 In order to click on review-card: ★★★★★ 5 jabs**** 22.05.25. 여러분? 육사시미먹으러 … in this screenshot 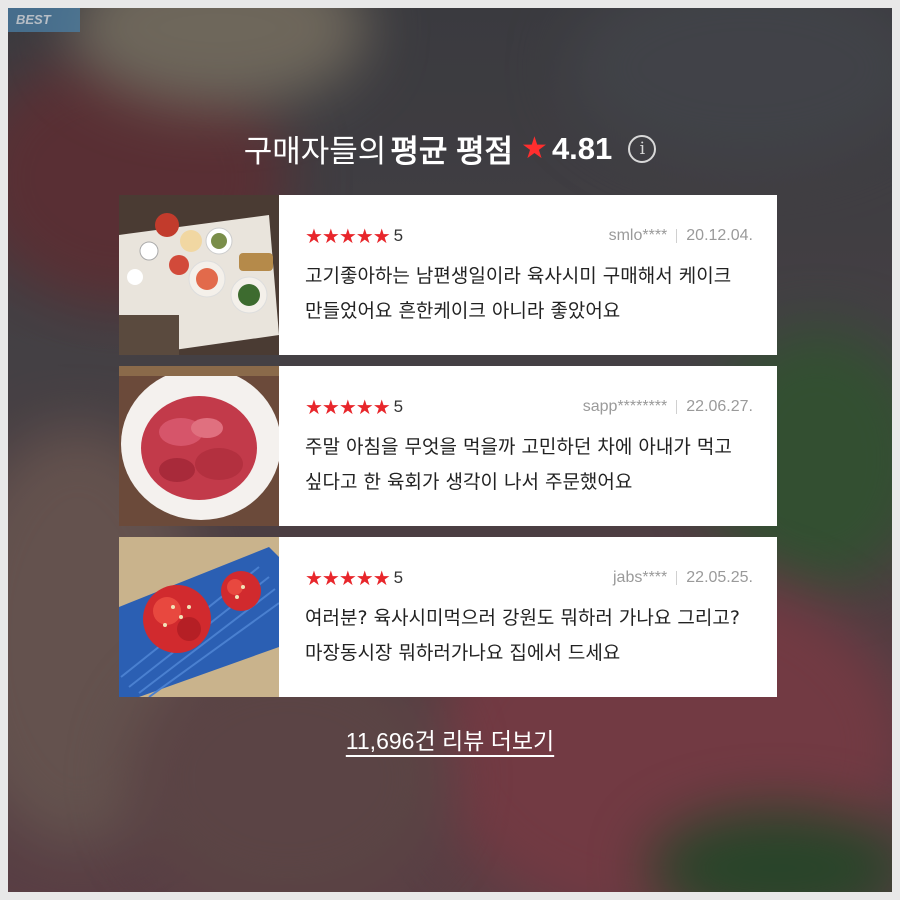, I will do `click(448, 617)`.